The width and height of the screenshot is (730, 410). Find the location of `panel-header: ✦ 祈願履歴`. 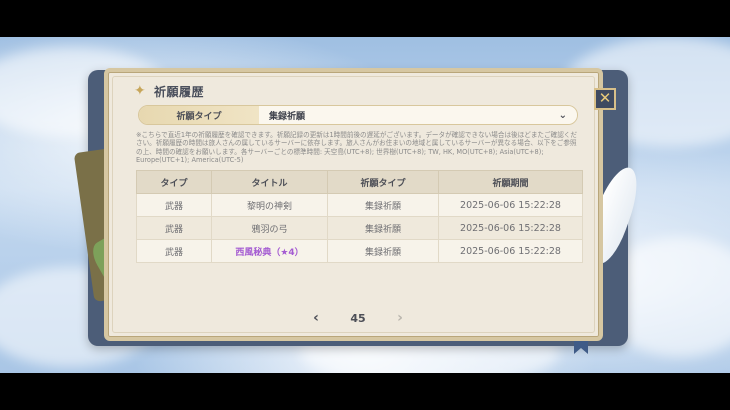

panel-header: ✦ 祈願履歴 is located at coordinates (169, 91).